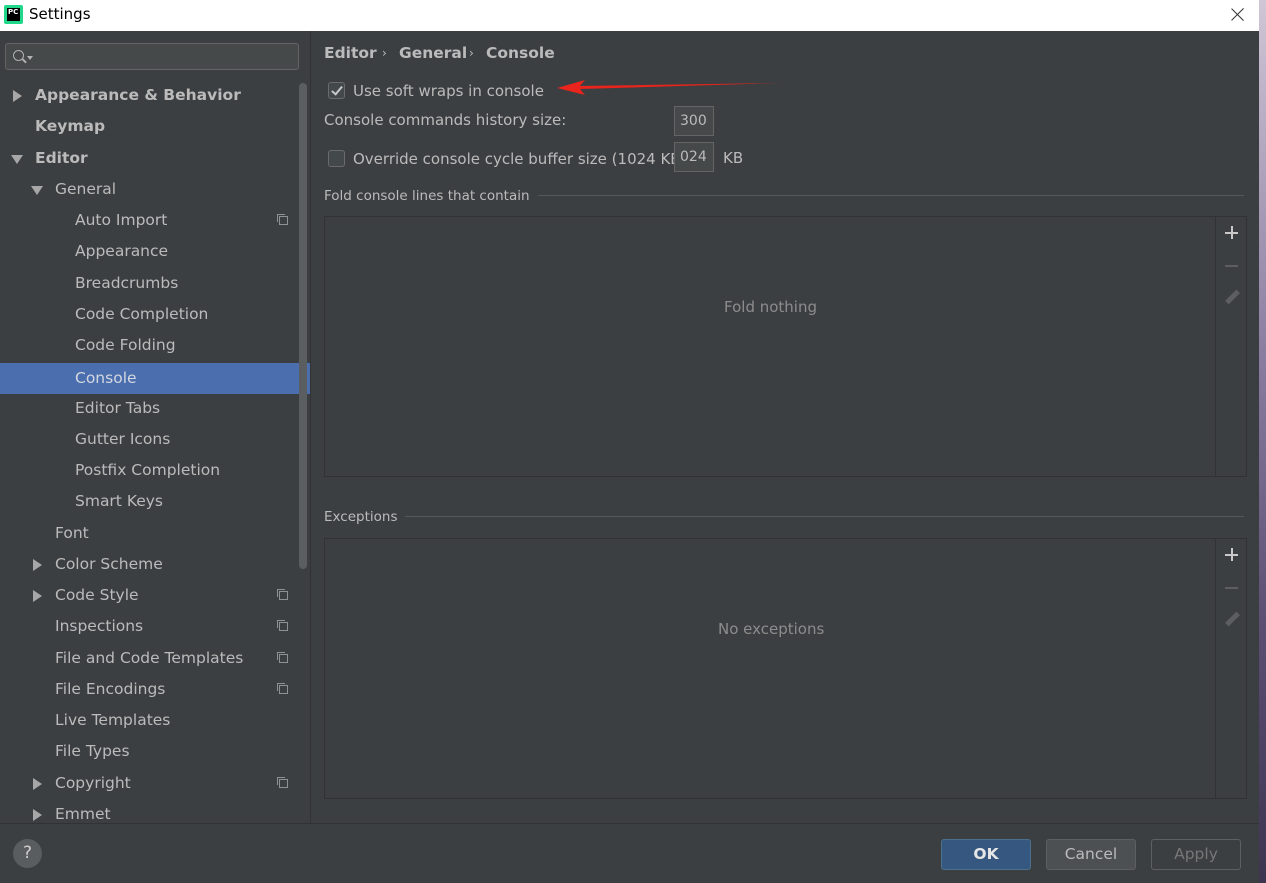  I want to click on breadcrumb-general: General, so click(433, 53).